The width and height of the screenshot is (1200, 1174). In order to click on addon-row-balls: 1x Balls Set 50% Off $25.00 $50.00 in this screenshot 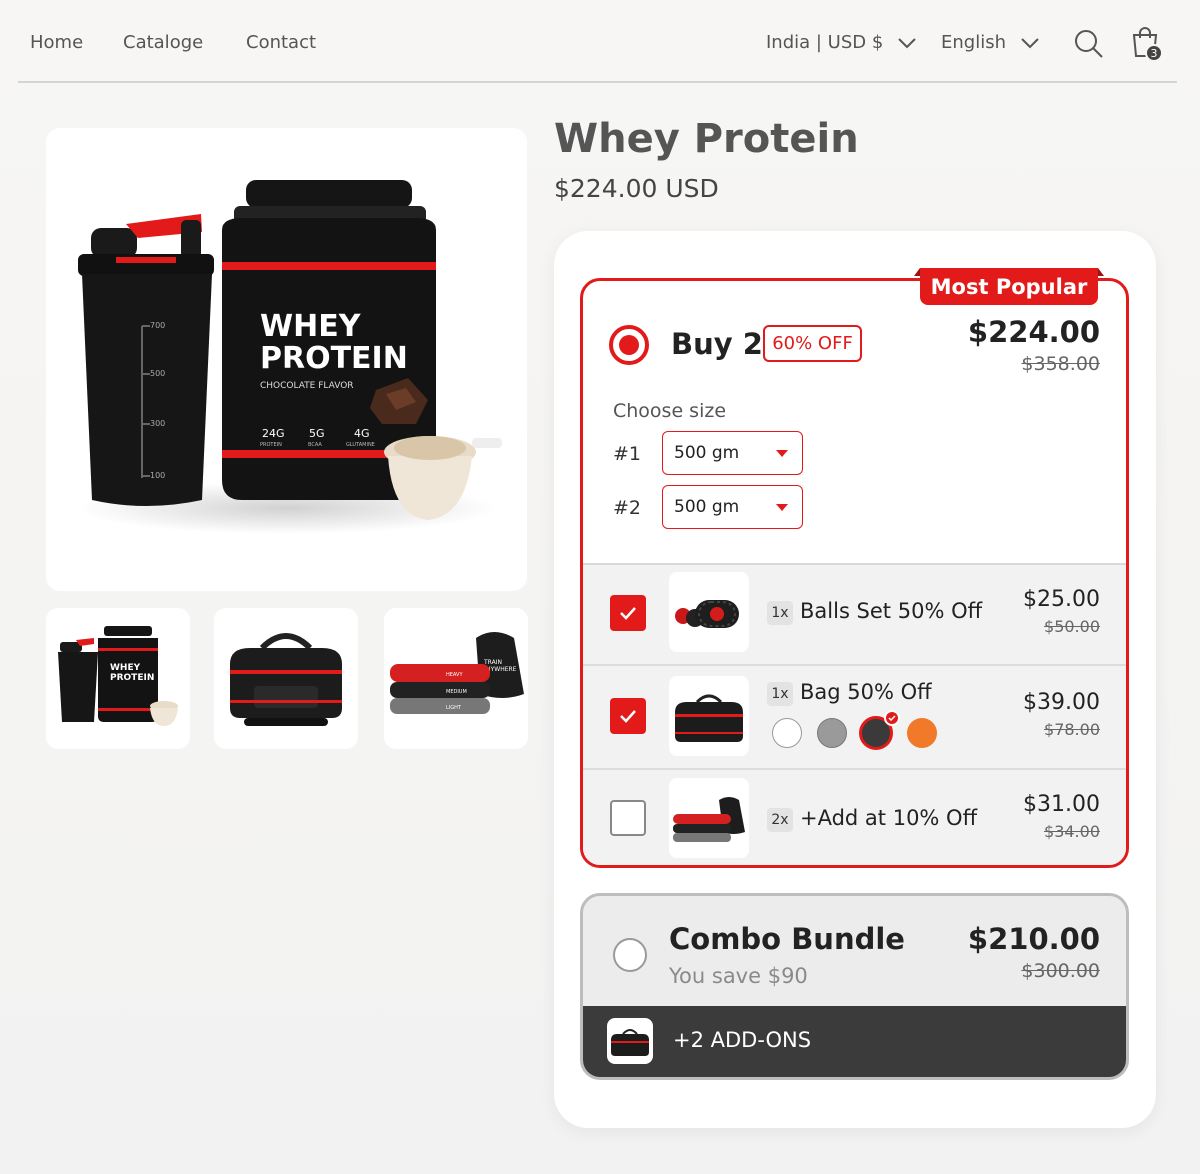, I will do `click(854, 616)`.